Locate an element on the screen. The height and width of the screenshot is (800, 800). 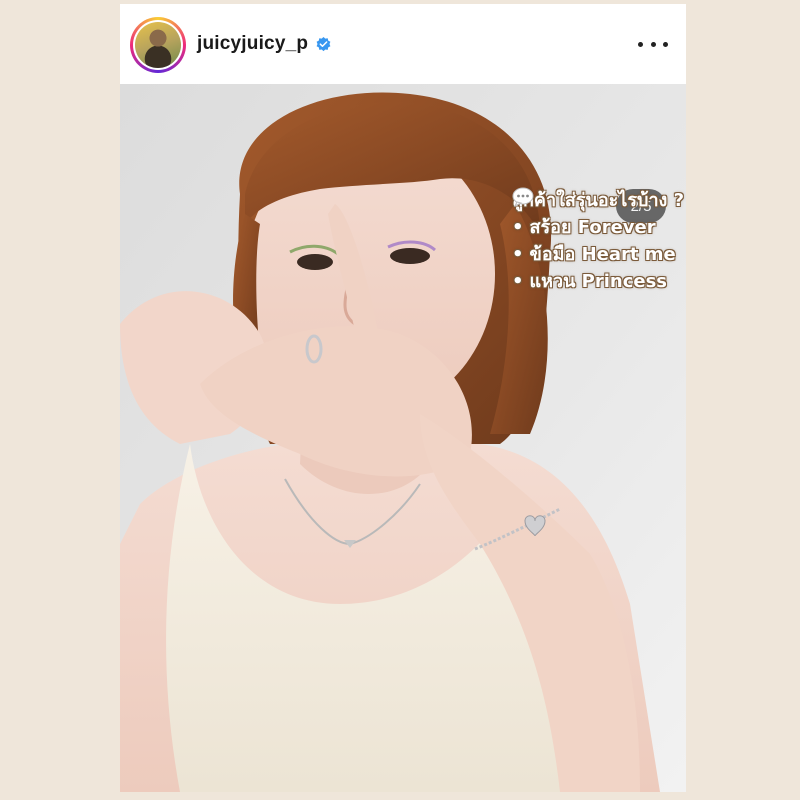
post-header: juicyjuicy_p is located at coordinates (403, 44).